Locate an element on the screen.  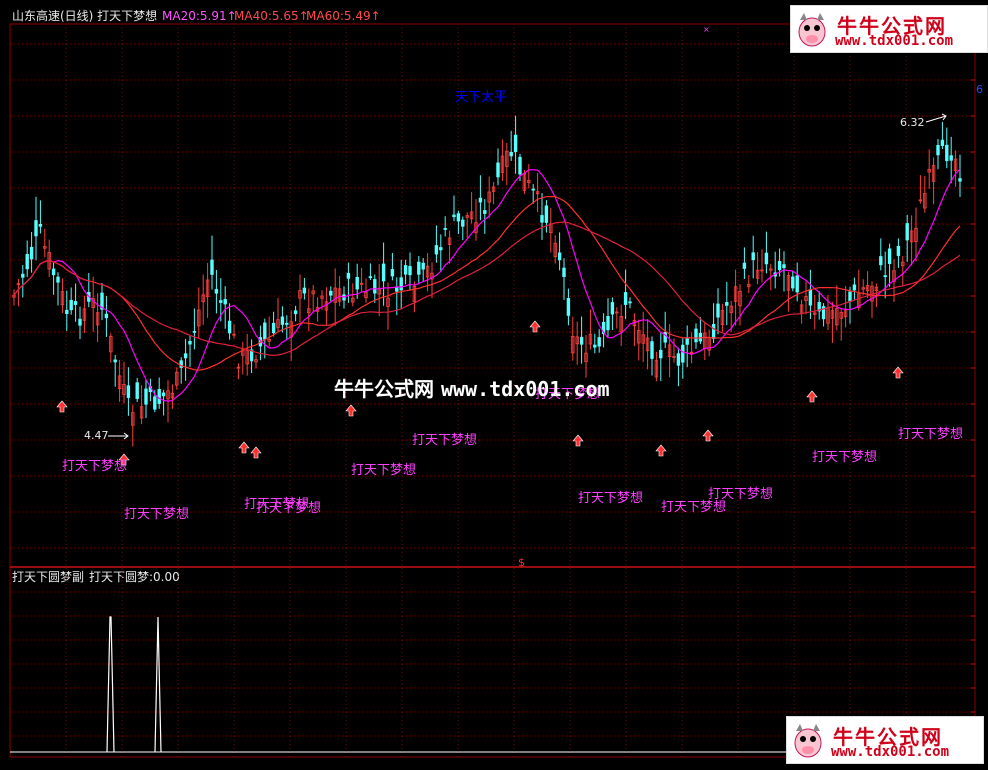
low-price-label: 4.47 is located at coordinates (96, 435).